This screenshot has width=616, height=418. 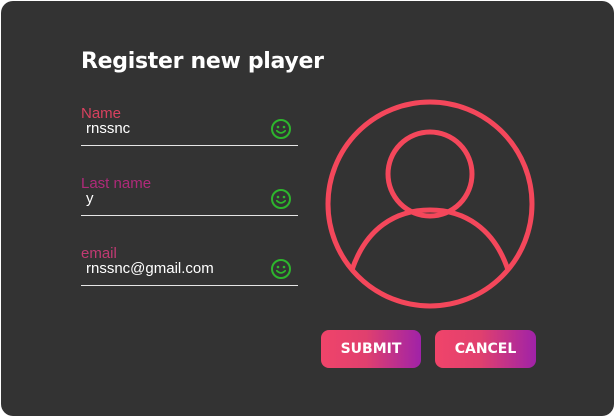 What do you see at coordinates (176, 129) in the screenshot?
I see `name-input` at bounding box center [176, 129].